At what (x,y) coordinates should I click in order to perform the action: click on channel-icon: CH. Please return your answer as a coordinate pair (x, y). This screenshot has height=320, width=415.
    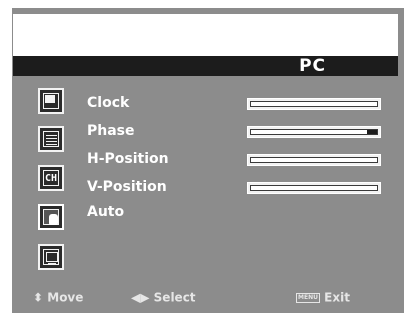
    Looking at the image, I should click on (51, 178).